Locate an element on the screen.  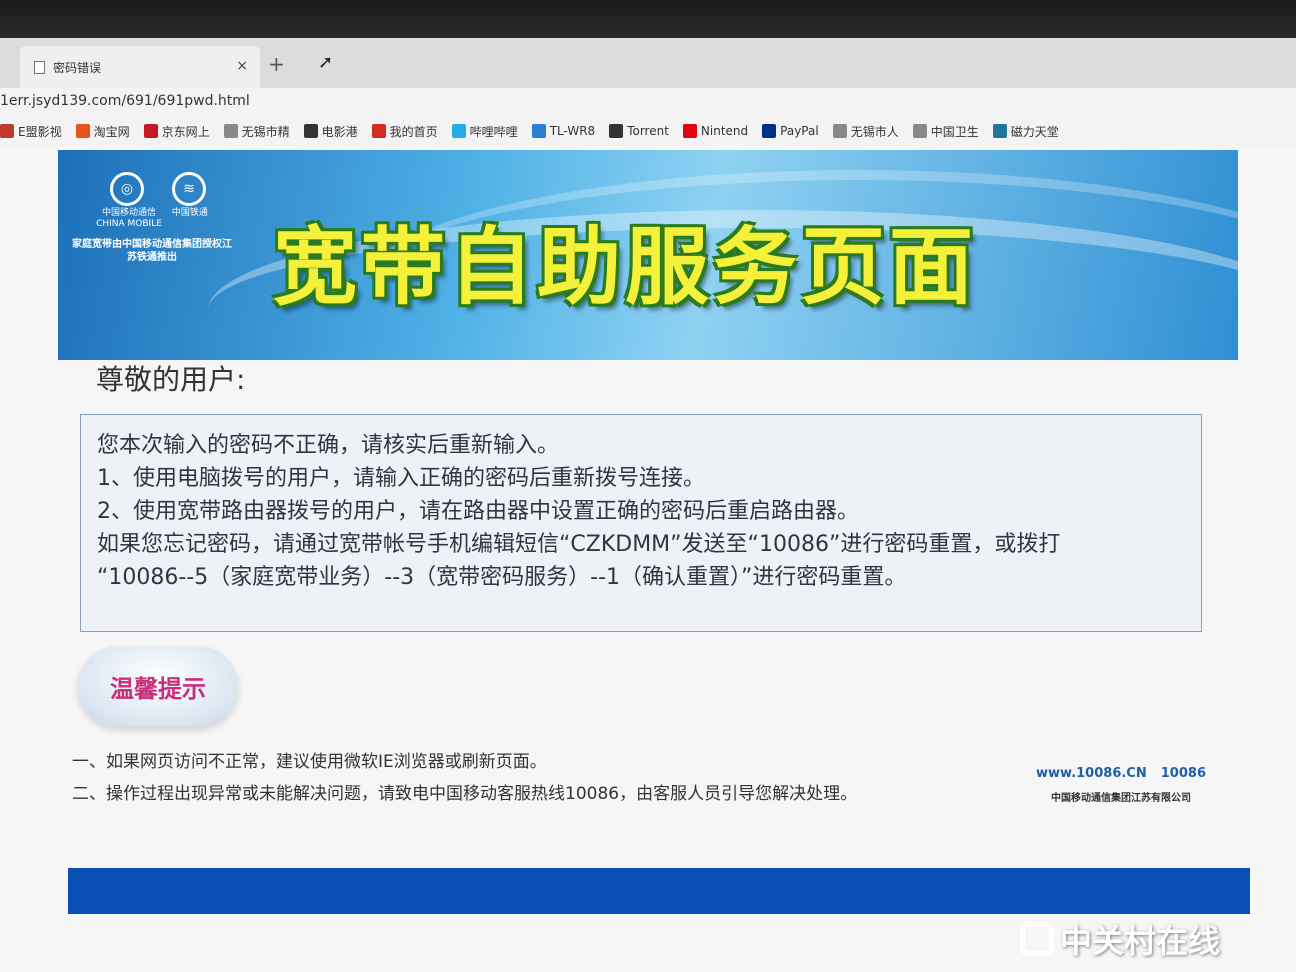
tip-cloud: 温馨提示 is located at coordinates (158, 686).